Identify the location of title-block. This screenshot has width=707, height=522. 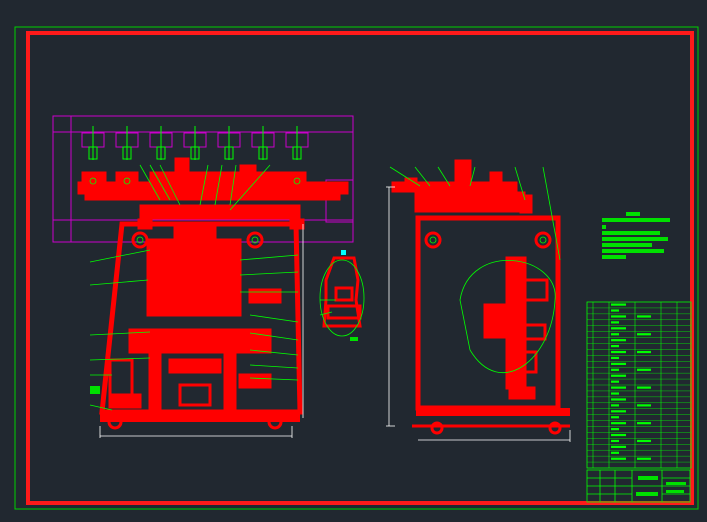
(638, 486).